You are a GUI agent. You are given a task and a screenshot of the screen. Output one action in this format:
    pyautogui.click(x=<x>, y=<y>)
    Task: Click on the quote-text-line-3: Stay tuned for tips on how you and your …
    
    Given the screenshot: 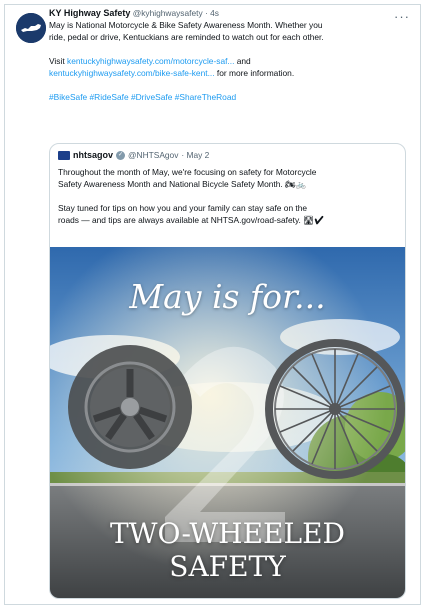 What is the action you would take?
    pyautogui.click(x=183, y=208)
    